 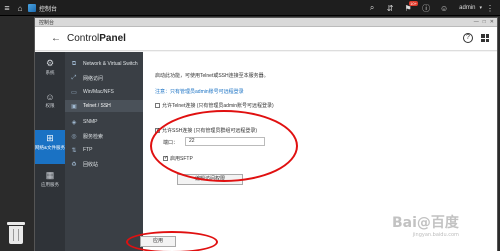 I want to click on minimize-icon: —, so click(x=476, y=22).